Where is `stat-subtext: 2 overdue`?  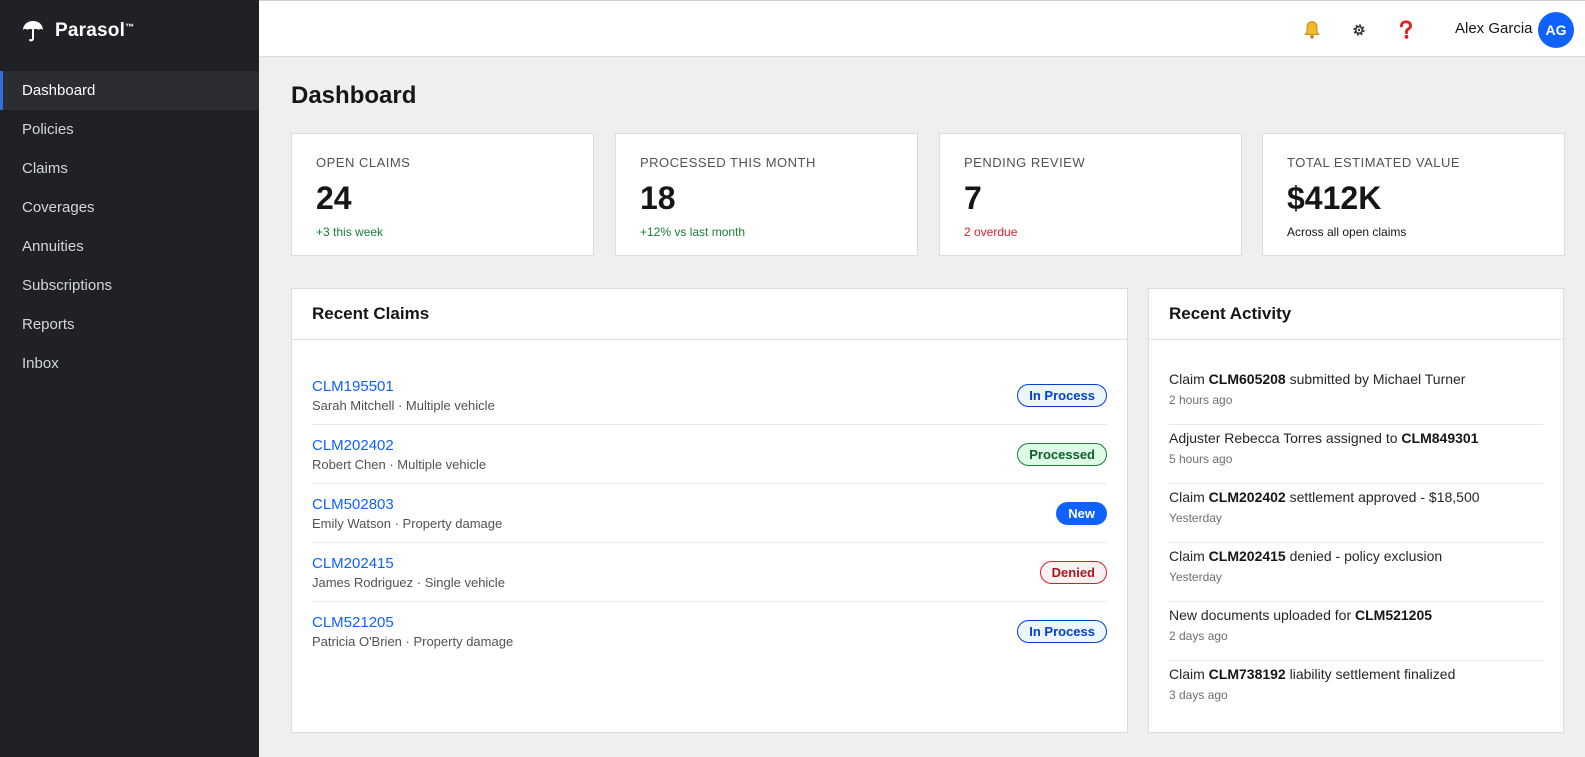 stat-subtext: 2 overdue is located at coordinates (991, 232).